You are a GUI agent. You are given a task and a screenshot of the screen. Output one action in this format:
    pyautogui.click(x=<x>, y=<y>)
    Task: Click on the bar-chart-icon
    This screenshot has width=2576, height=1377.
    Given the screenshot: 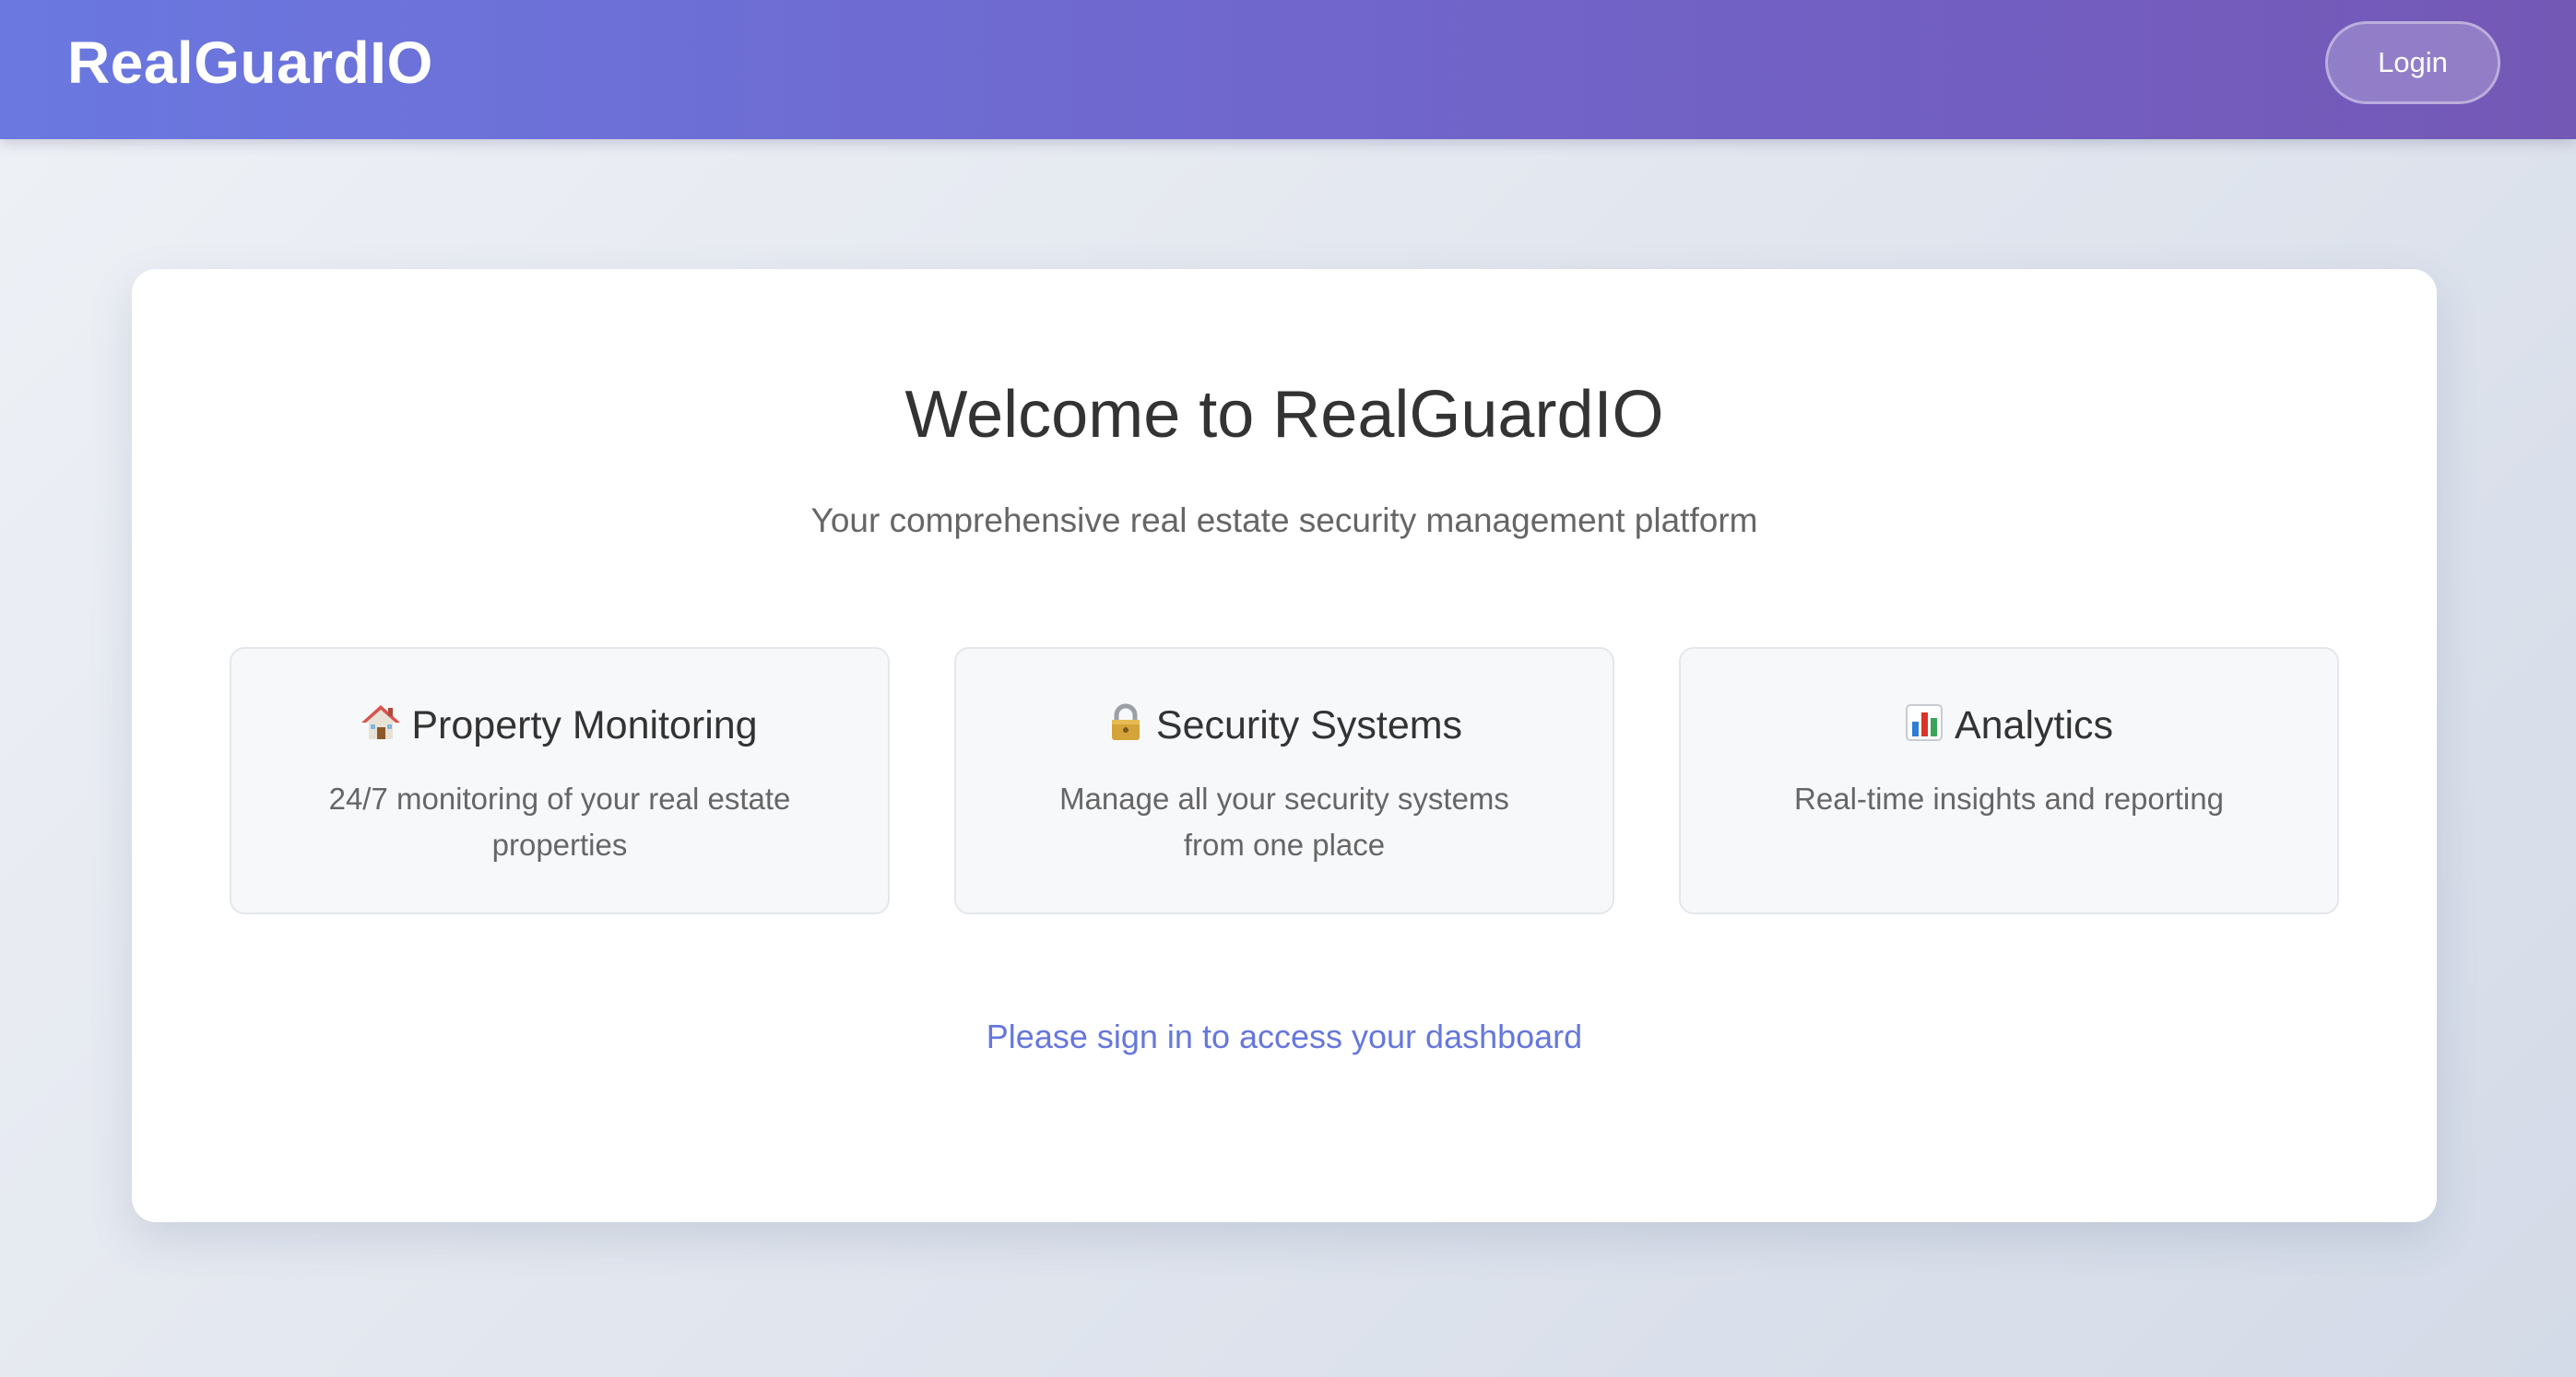 What is the action you would take?
    pyautogui.click(x=1924, y=722)
    